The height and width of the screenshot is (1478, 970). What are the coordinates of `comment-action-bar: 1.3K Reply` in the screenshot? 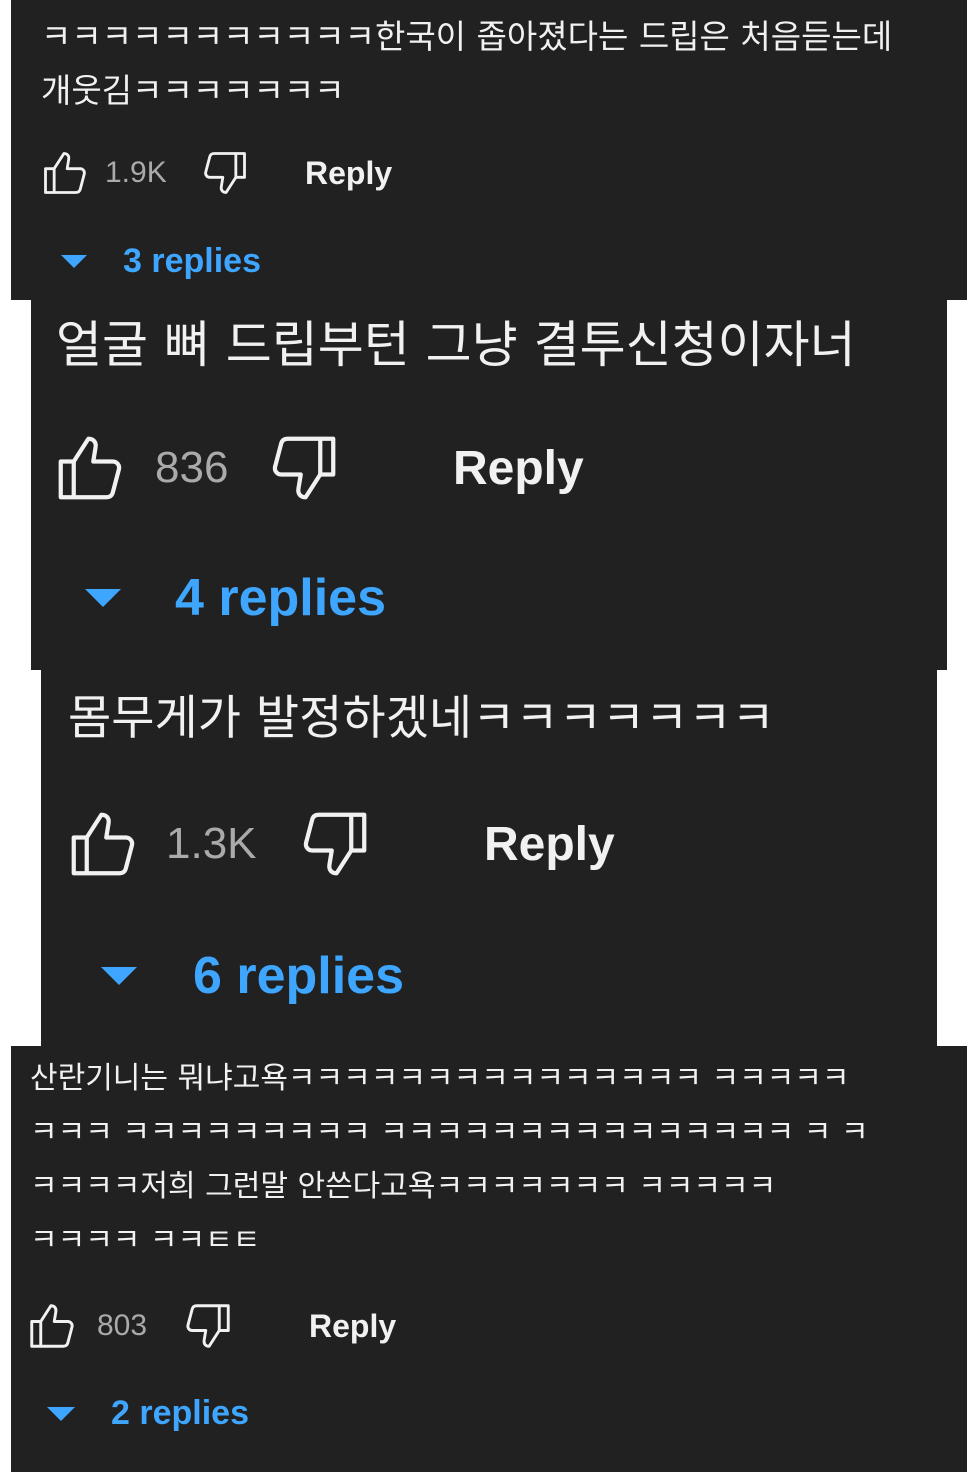 It's located at (339, 844).